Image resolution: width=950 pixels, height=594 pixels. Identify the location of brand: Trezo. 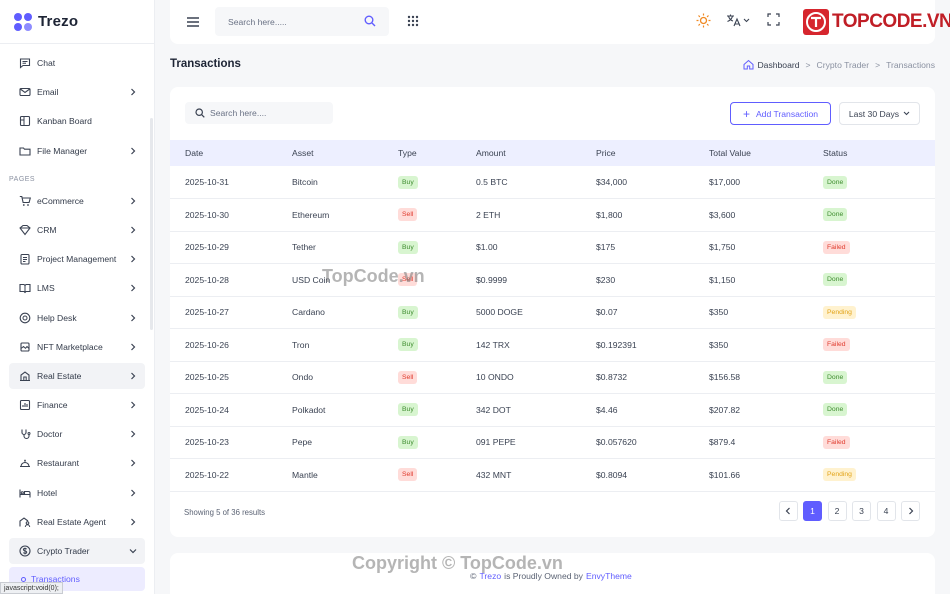
(77, 22).